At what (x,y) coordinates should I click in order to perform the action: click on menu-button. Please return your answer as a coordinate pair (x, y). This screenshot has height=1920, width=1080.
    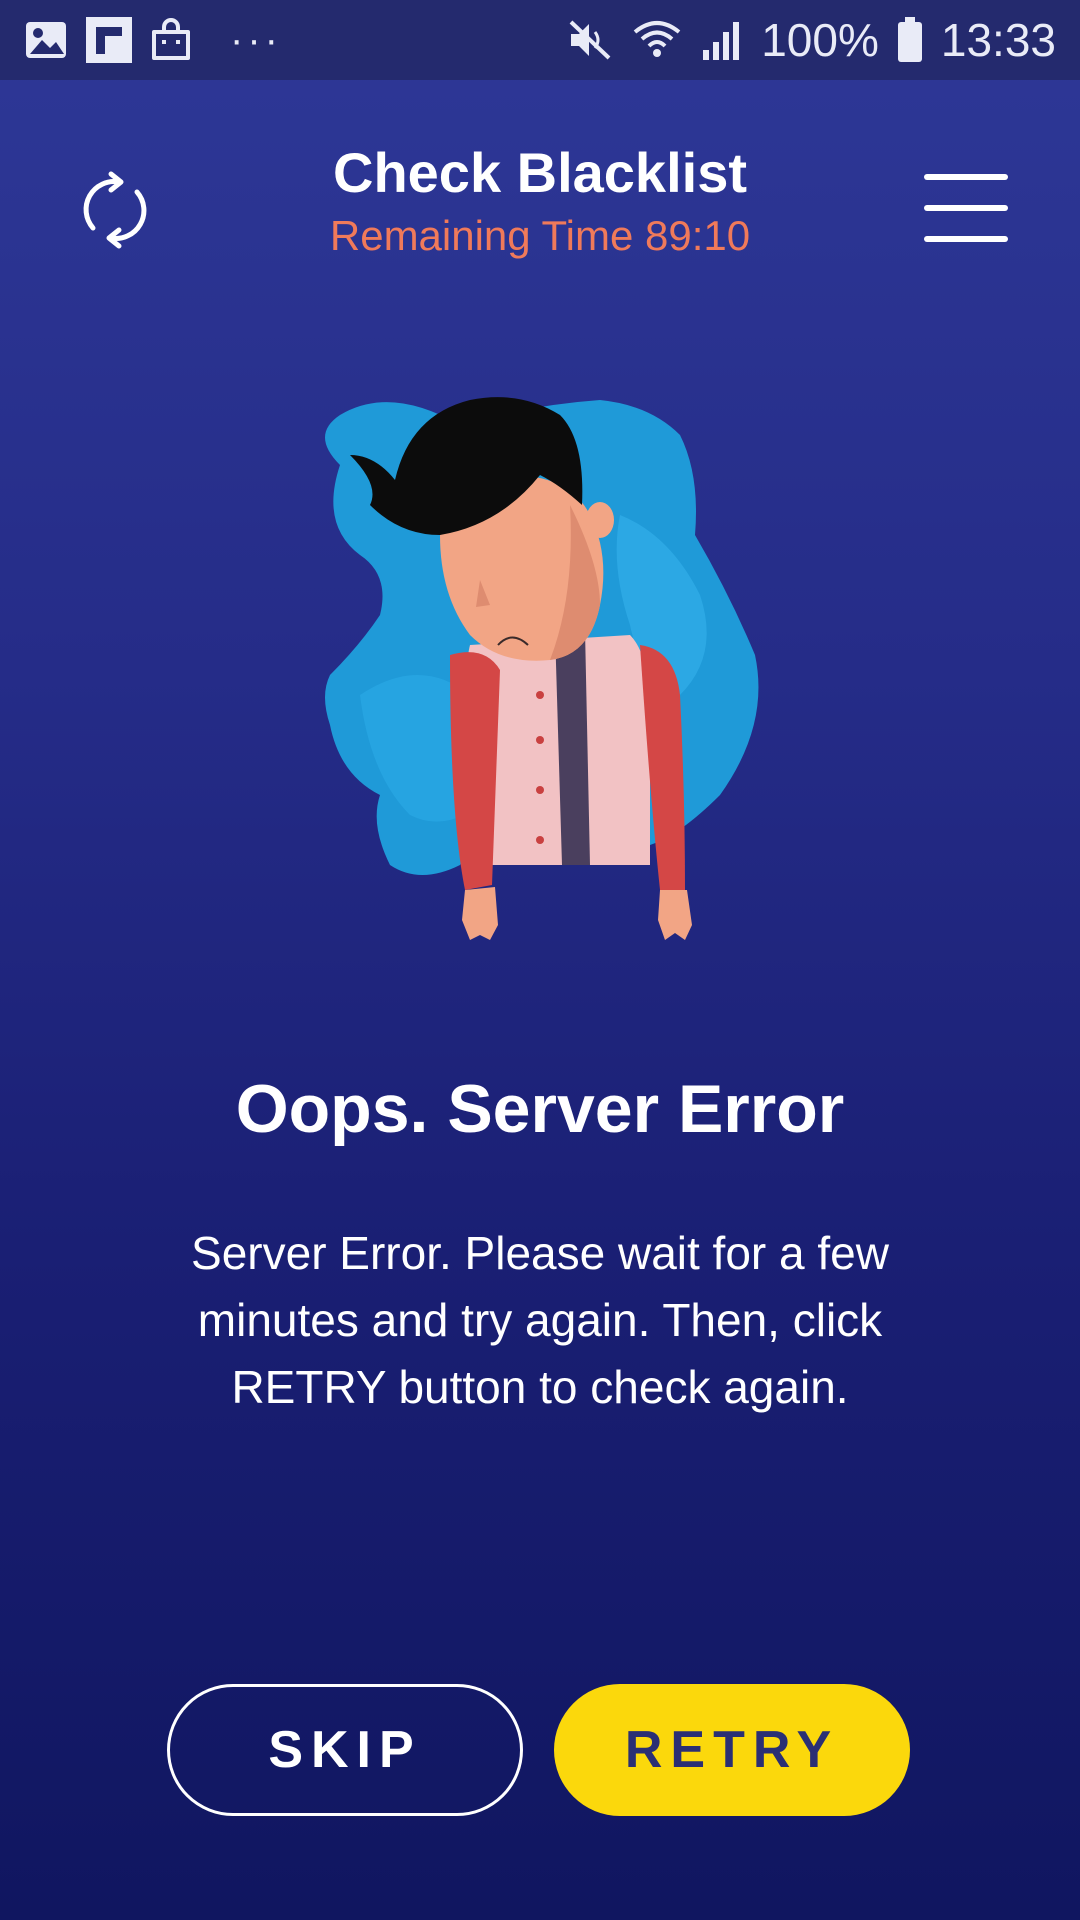
    Looking at the image, I should click on (966, 208).